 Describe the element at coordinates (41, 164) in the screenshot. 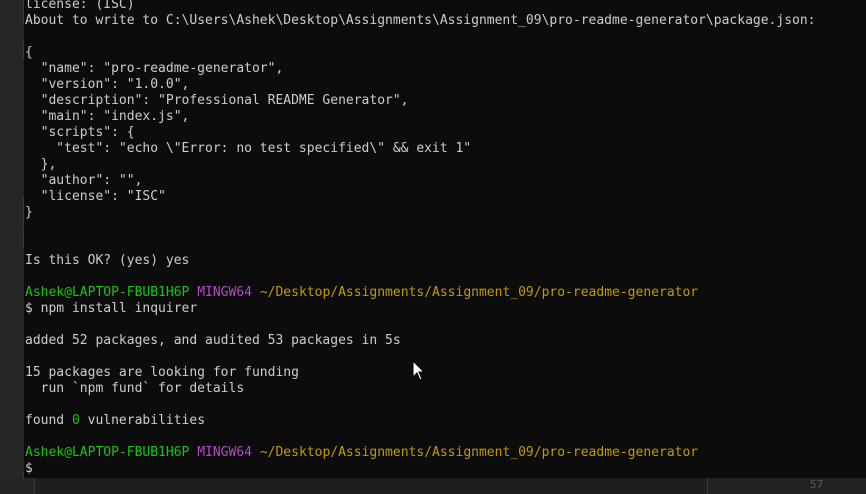

I see `json-scripts-close: },` at that location.